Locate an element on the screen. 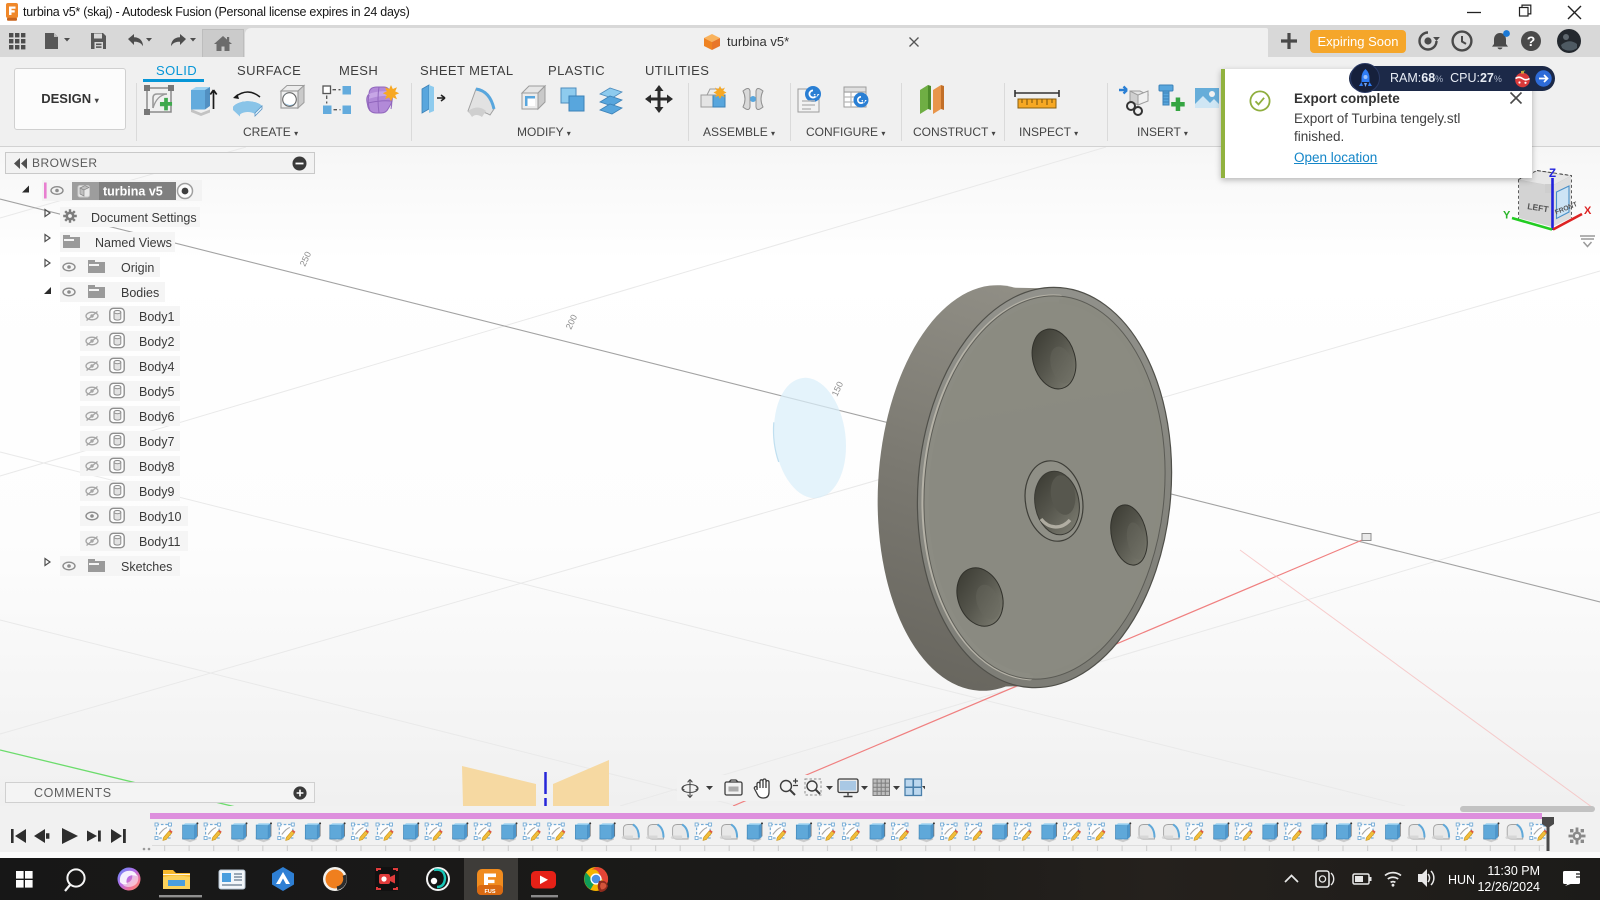 The image size is (1600, 900). svg-text: Sketches is located at coordinates (146, 567).